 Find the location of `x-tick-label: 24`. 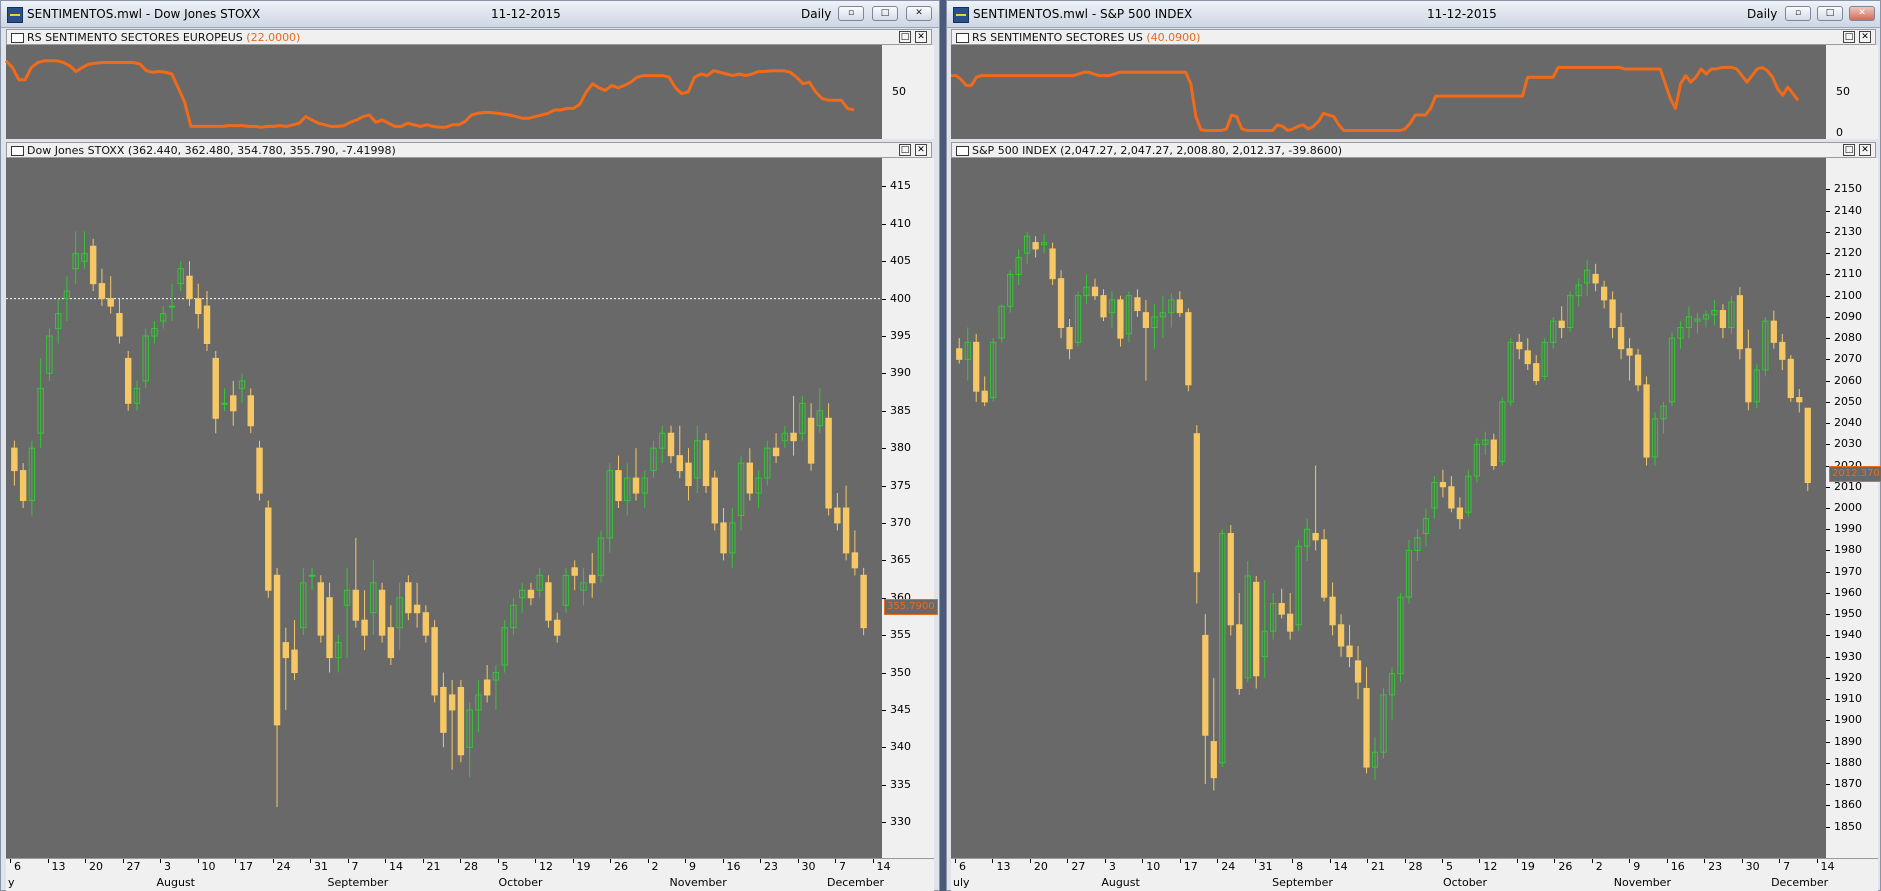

x-tick-label: 24 is located at coordinates (1228, 866).